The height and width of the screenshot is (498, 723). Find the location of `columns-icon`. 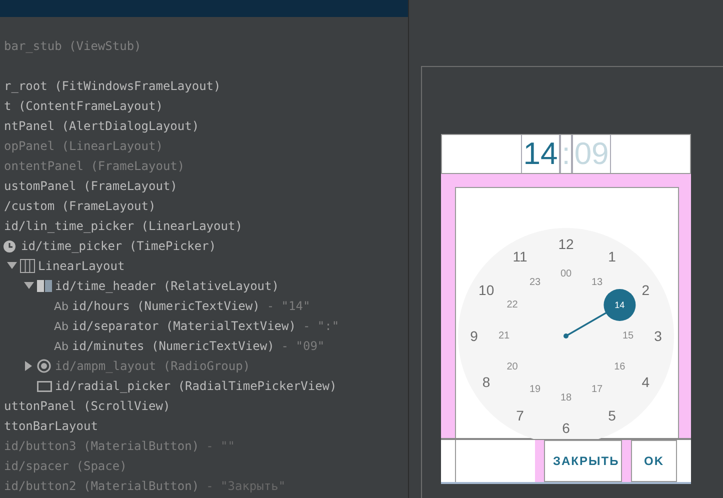

columns-icon is located at coordinates (27, 266).